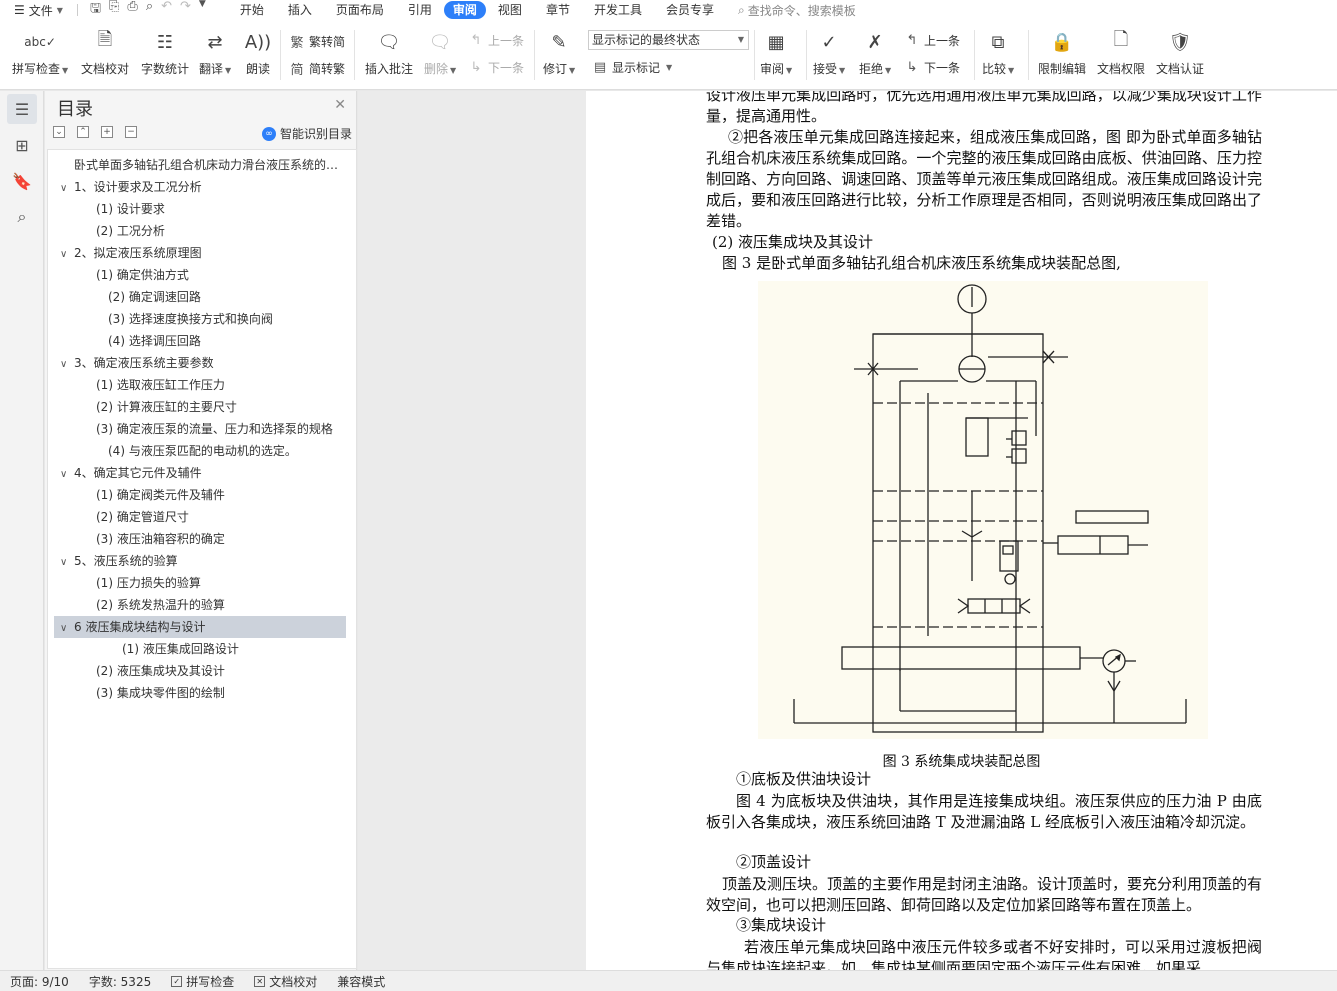 The width and height of the screenshot is (1337, 991). Describe the element at coordinates (202, 981) in the screenshot. I see `spellcheck-status: ✓ 拼写检查` at that location.